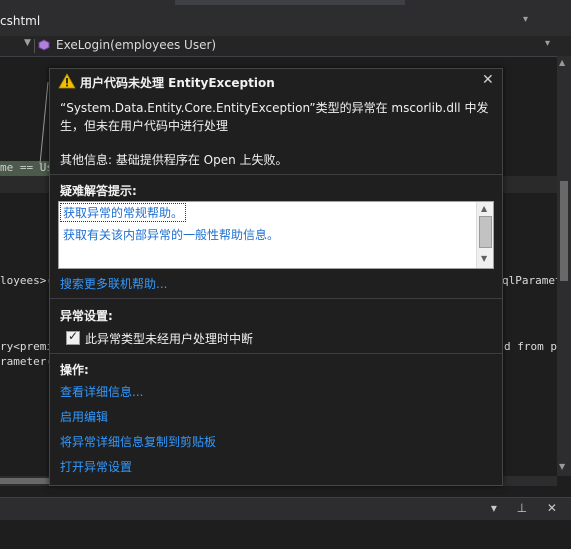 The width and height of the screenshot is (571, 549). What do you see at coordinates (44, 45) in the screenshot?
I see `method-icon` at bounding box center [44, 45].